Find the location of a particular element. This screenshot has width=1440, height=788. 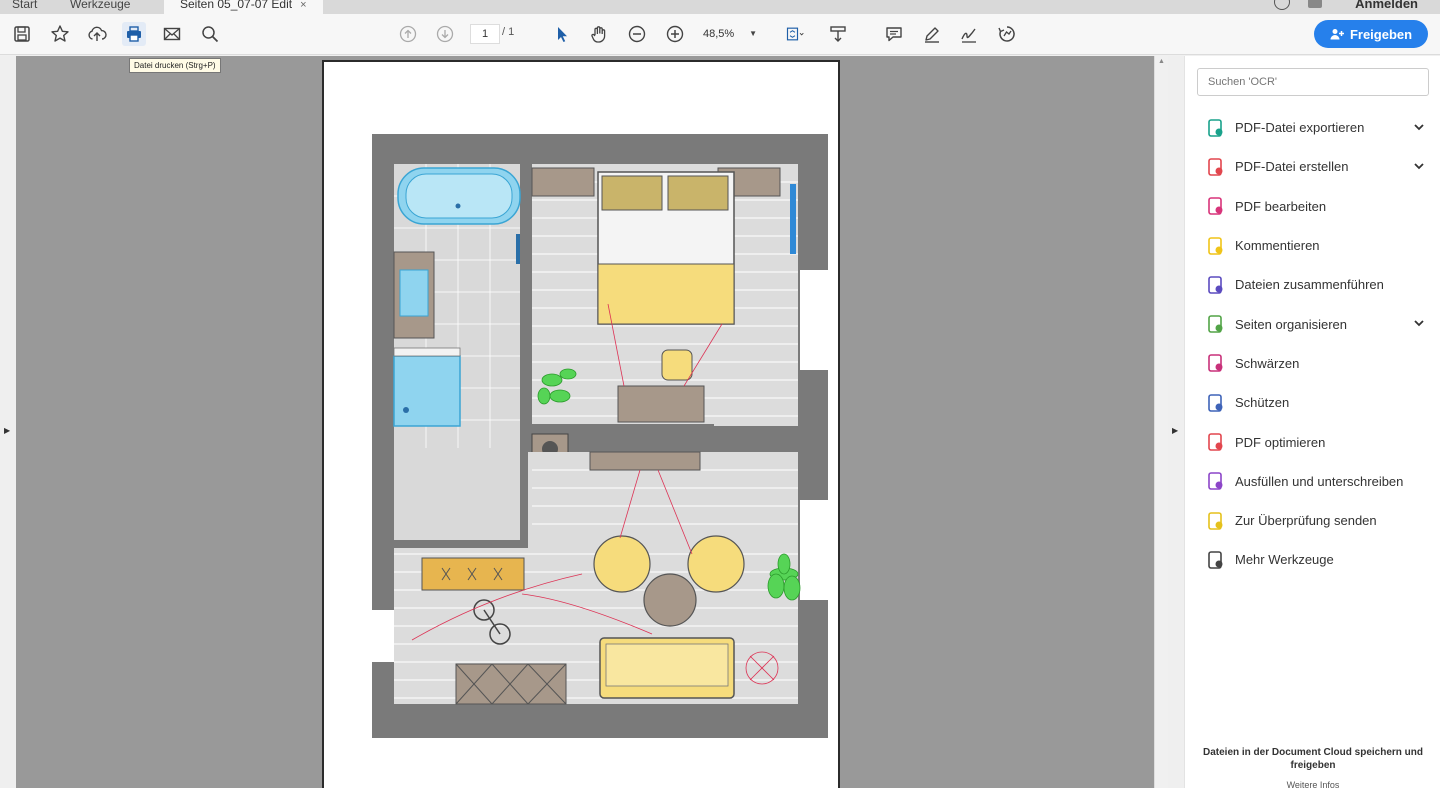

tool-item-label: Schützen is located at coordinates (1262, 403).